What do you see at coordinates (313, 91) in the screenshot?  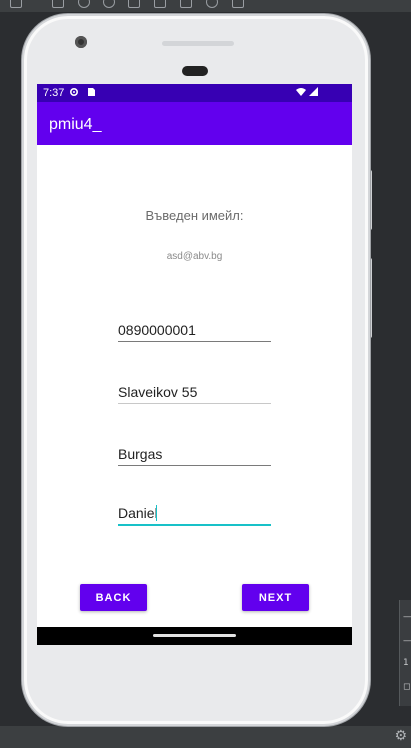 I see `signal-icon` at bounding box center [313, 91].